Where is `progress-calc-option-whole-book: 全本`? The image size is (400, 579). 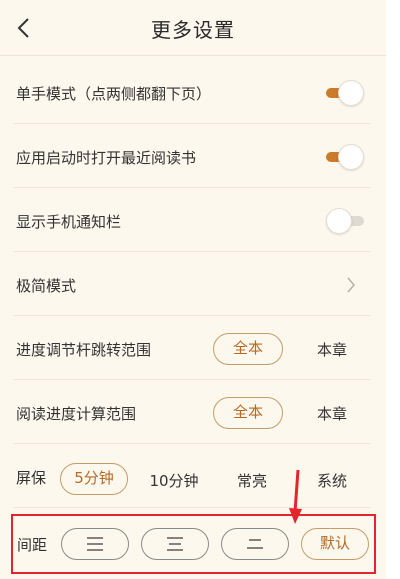
progress-calc-option-whole-book: 全本 is located at coordinates (248, 413).